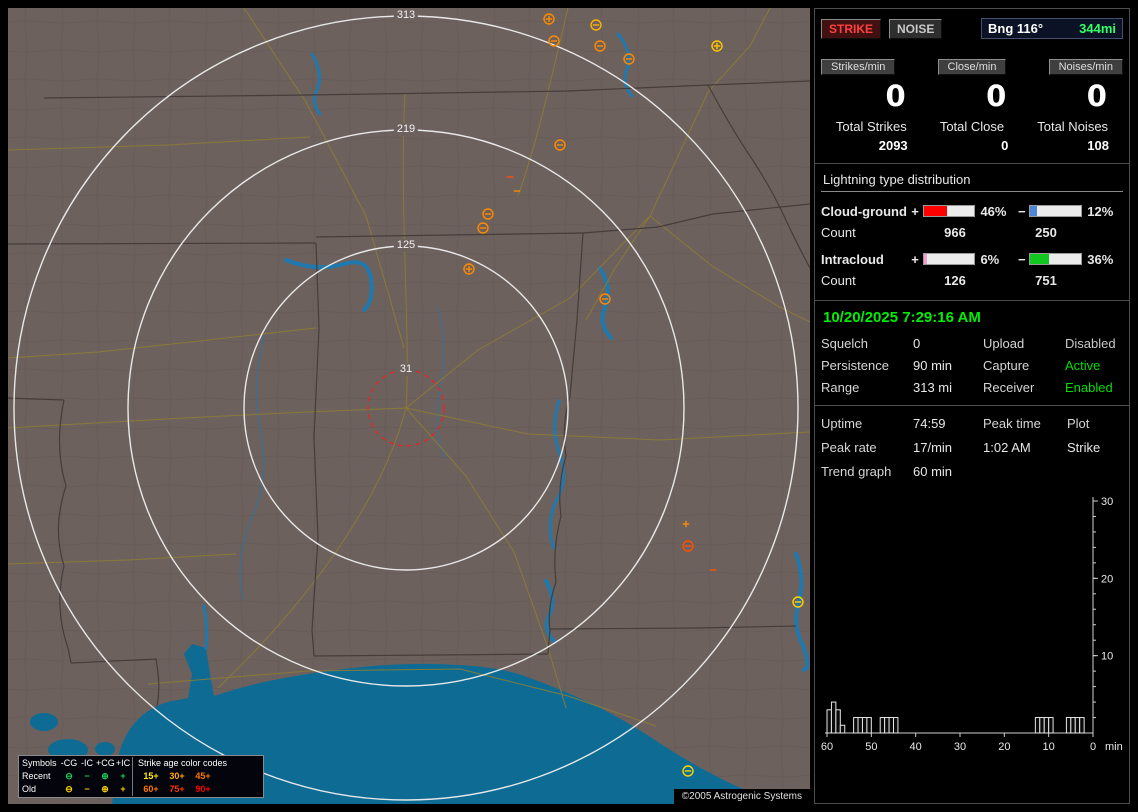  What do you see at coordinates (864, 211) in the screenshot?
I see `cloud-ground-label: Cloud-ground` at bounding box center [864, 211].